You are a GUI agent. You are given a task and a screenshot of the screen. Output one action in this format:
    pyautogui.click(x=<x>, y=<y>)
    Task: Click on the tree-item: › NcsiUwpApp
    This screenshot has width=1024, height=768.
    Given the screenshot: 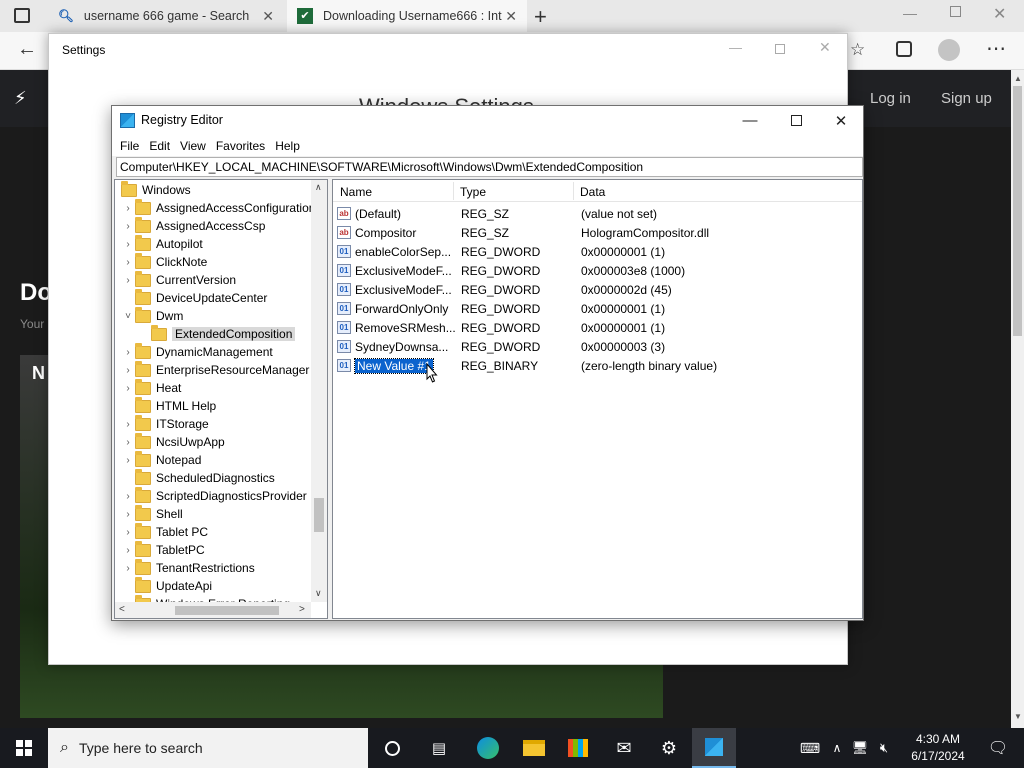 What is the action you would take?
    pyautogui.click(x=173, y=441)
    